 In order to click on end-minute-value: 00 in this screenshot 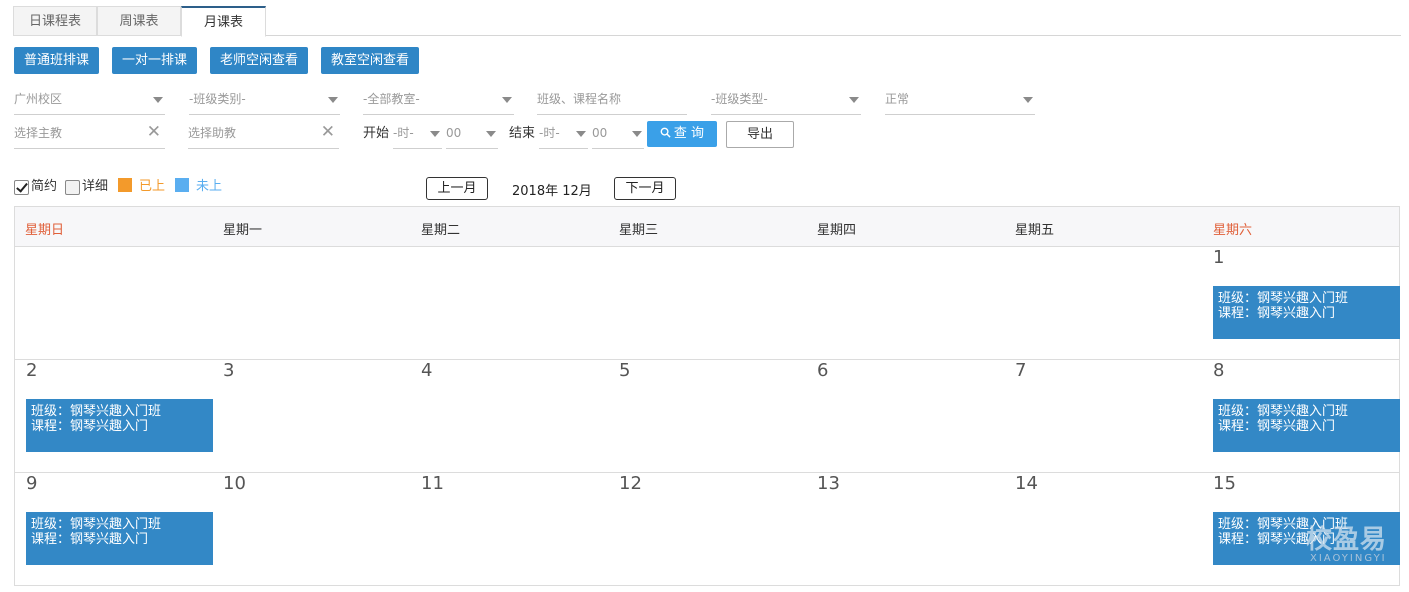, I will do `click(600, 133)`.